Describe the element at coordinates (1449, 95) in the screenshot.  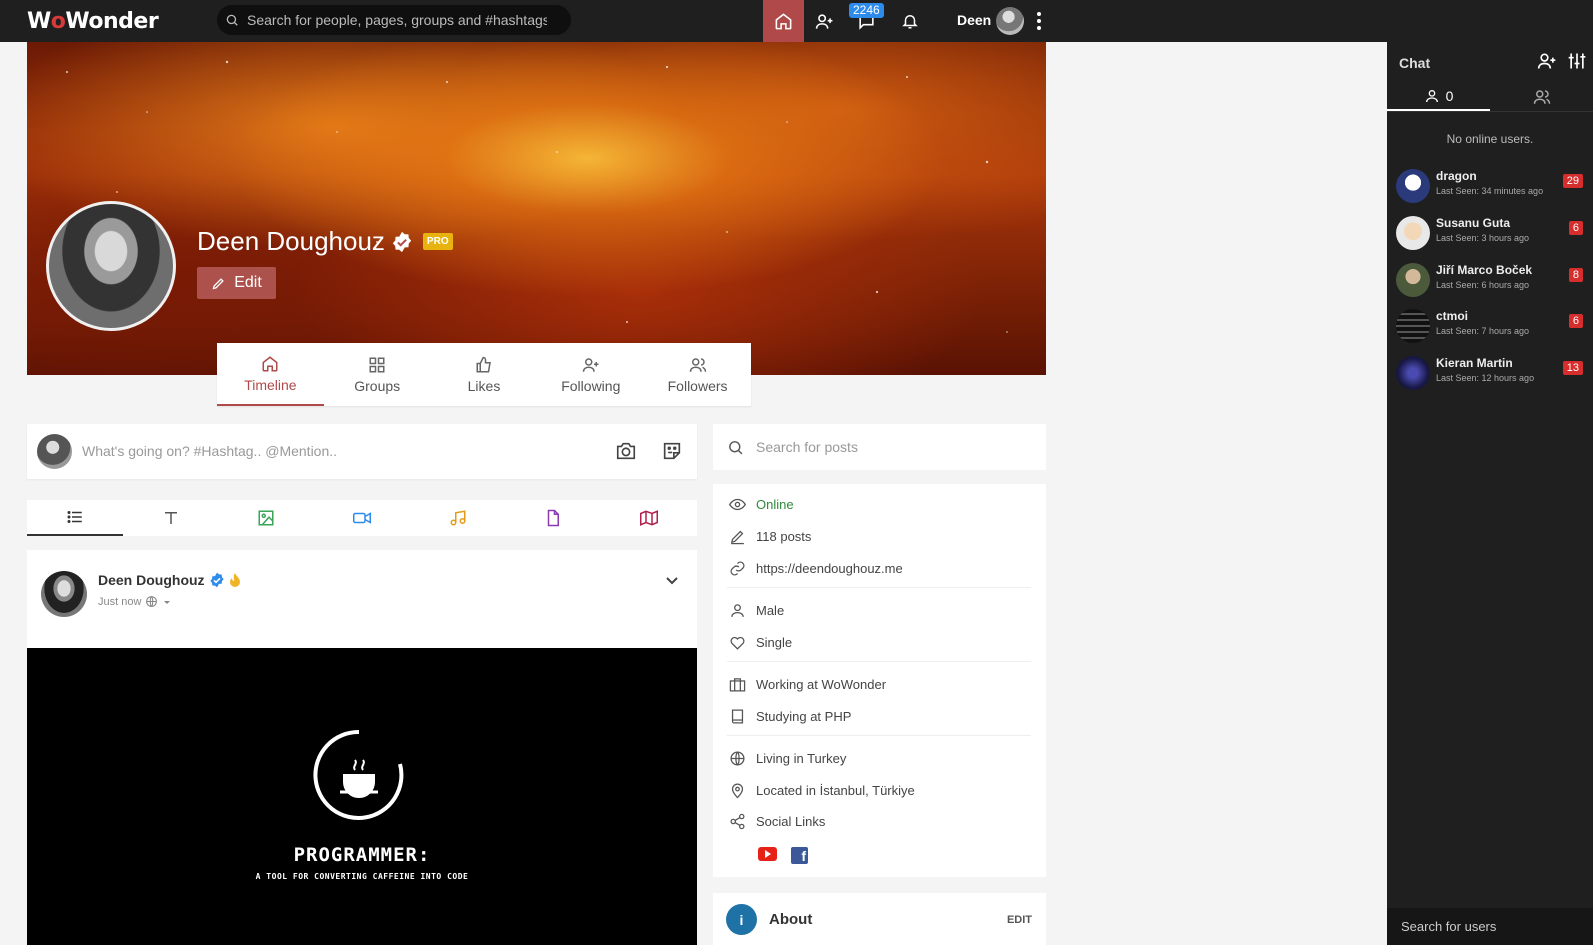
I see `online-count: 0` at that location.